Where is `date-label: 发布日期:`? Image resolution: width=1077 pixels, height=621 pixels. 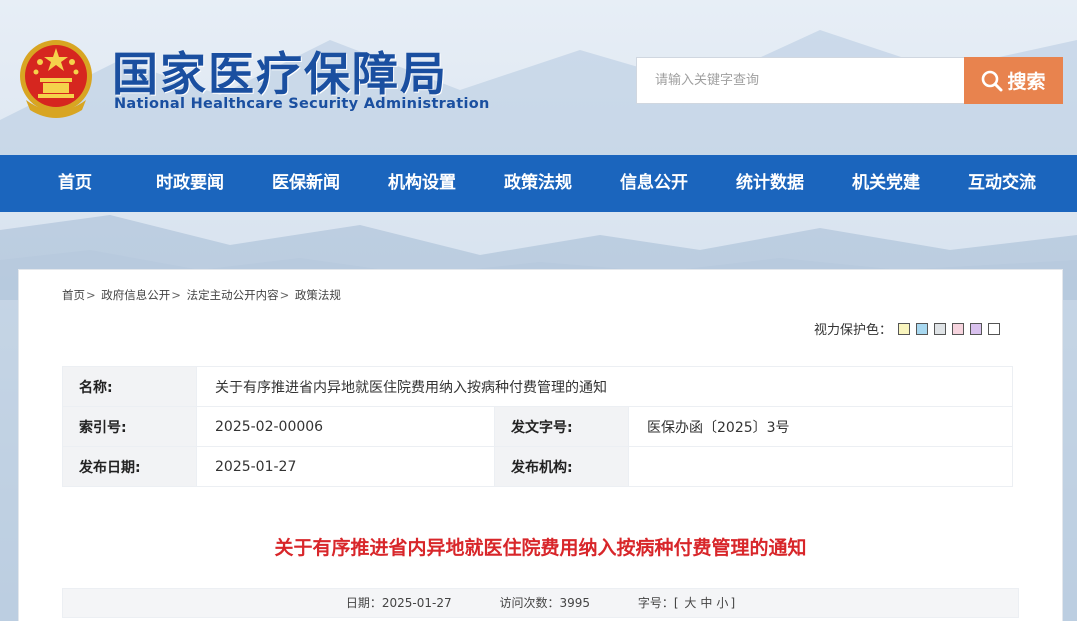
date-label: 发布日期: is located at coordinates (129, 466).